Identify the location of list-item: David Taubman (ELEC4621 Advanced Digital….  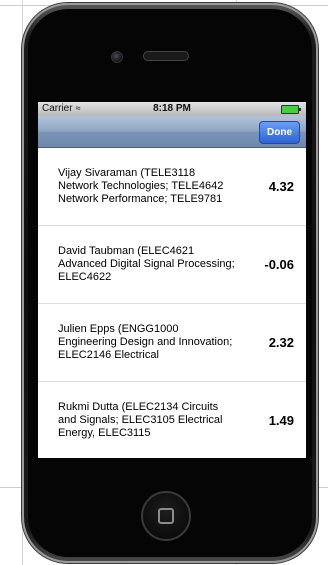
(172, 265).